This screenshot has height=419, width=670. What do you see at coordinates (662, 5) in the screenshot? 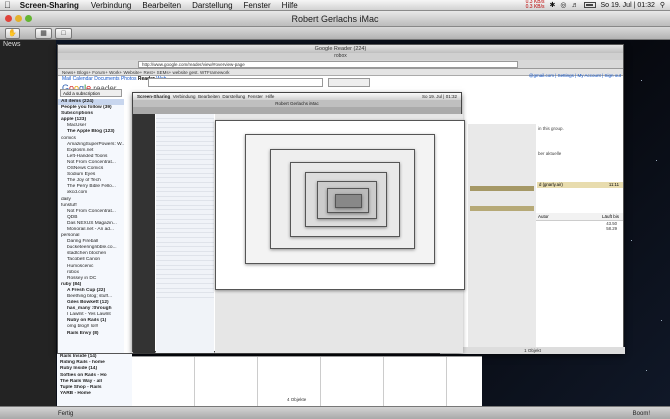
I see `spotlight-icon: ⚲` at bounding box center [662, 5].